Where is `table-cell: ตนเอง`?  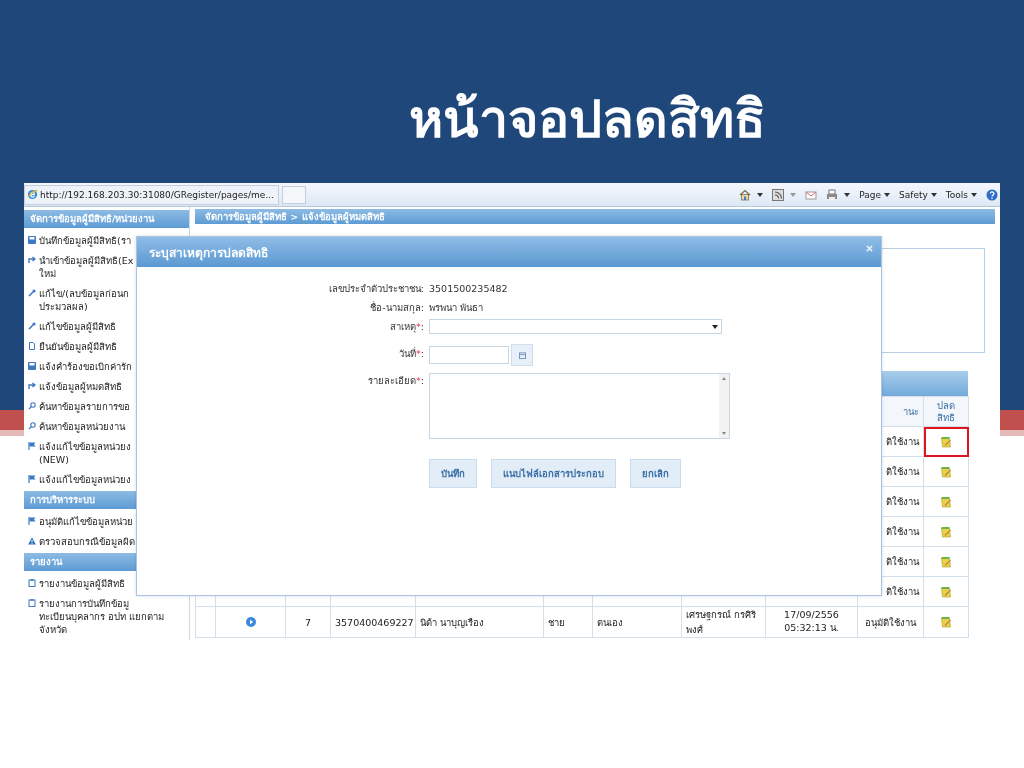 table-cell: ตนเอง is located at coordinates (637, 622).